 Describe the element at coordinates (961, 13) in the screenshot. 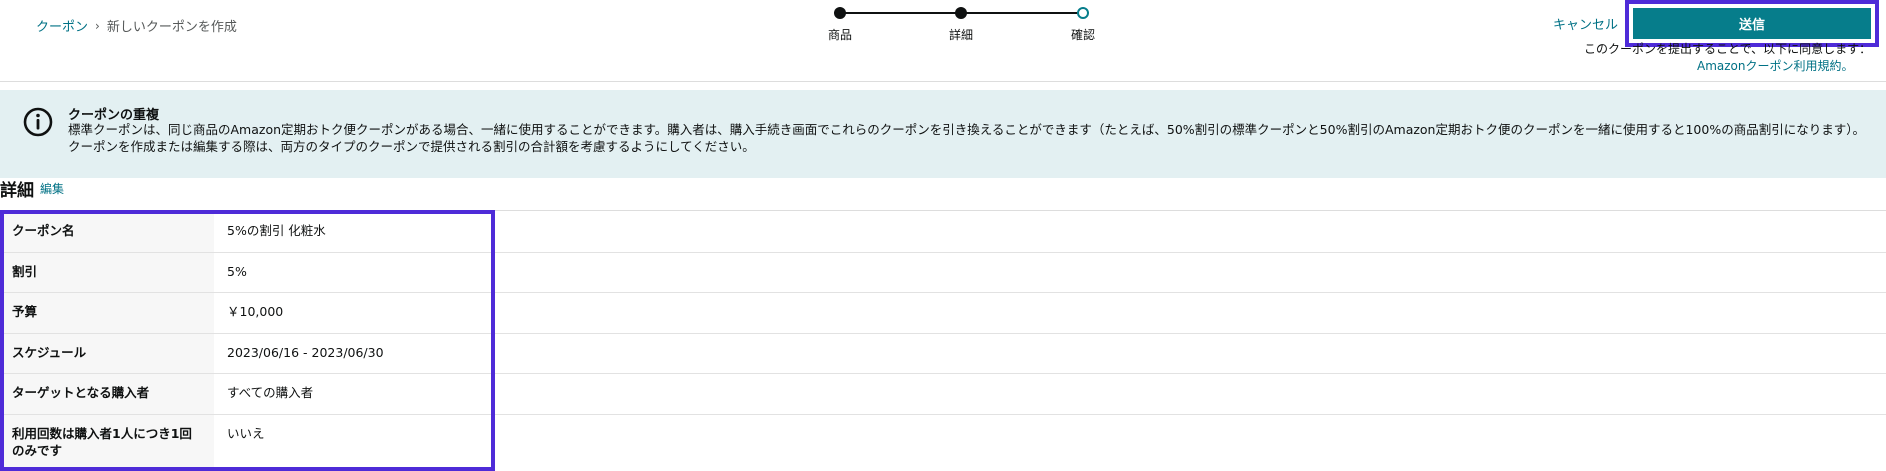

I see `step-dot-details` at that location.